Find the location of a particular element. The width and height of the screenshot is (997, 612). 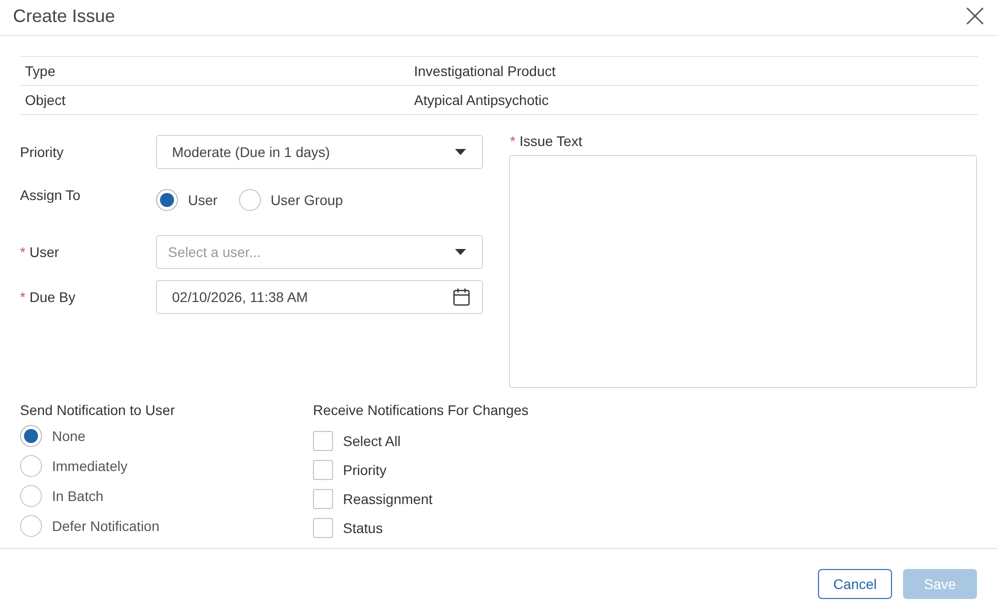

table-cell-text: Investigational Product is located at coordinates (485, 71).